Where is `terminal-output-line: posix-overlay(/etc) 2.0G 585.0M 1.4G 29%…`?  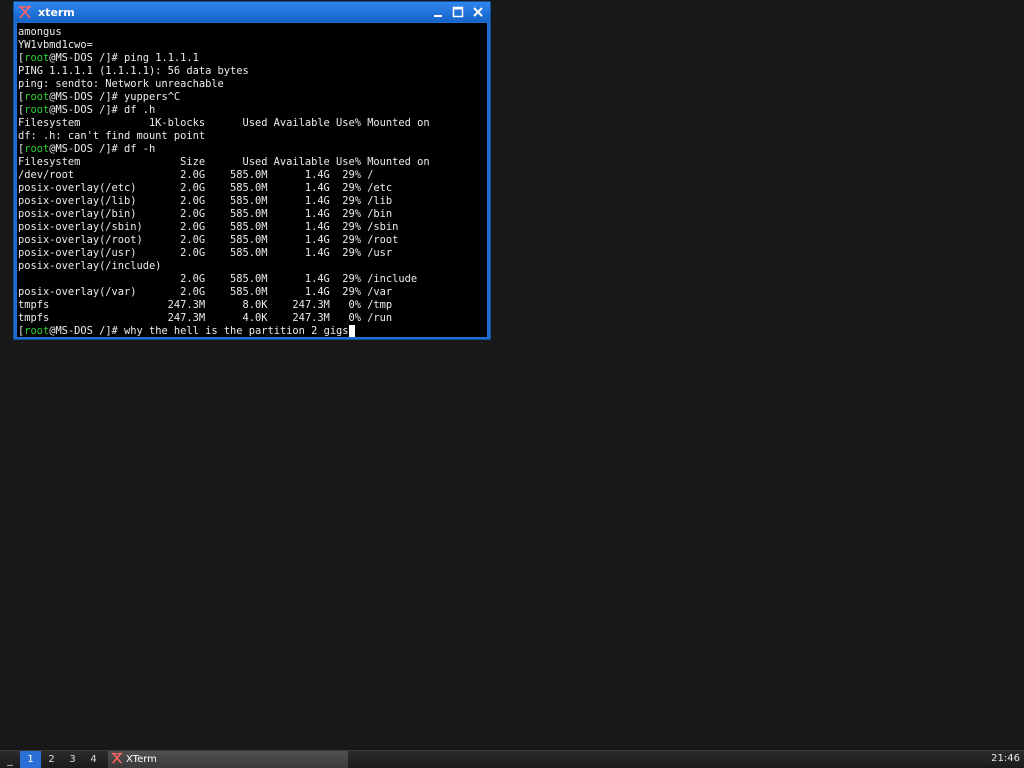
terminal-output-line: posix-overlay(/etc) 2.0G 585.0M 1.4G 29%… is located at coordinates (252, 188).